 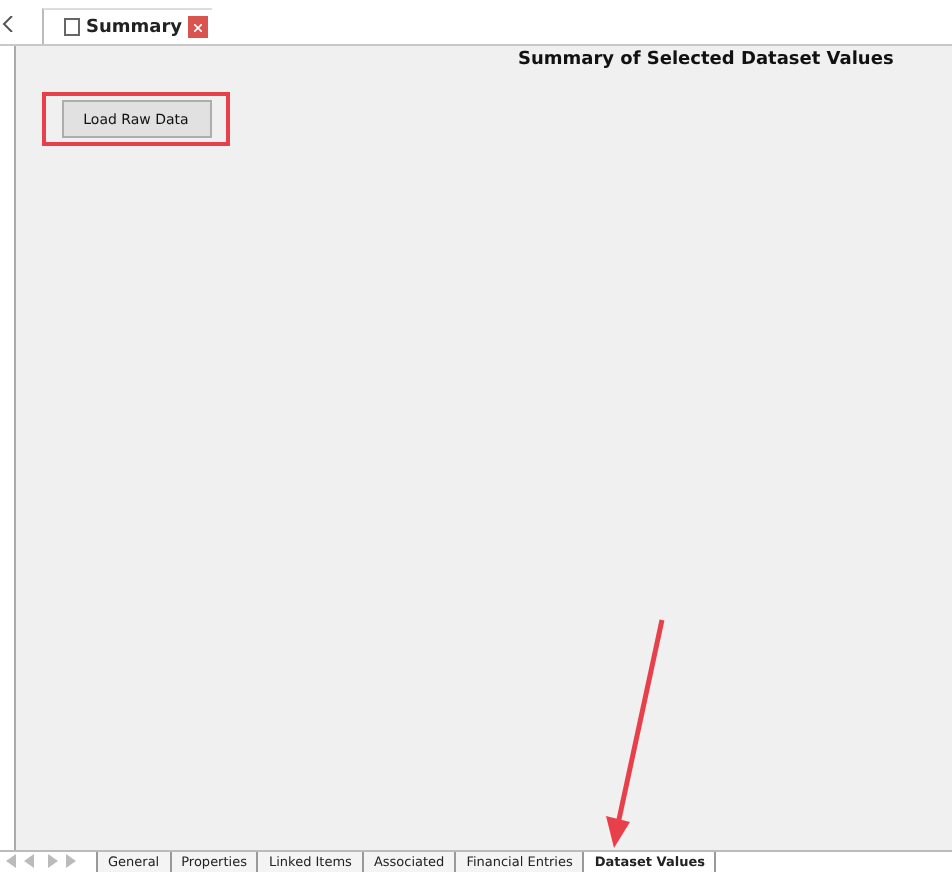 What do you see at coordinates (706, 59) in the screenshot?
I see `panel-title: Summary of Selected Dataset Values` at bounding box center [706, 59].